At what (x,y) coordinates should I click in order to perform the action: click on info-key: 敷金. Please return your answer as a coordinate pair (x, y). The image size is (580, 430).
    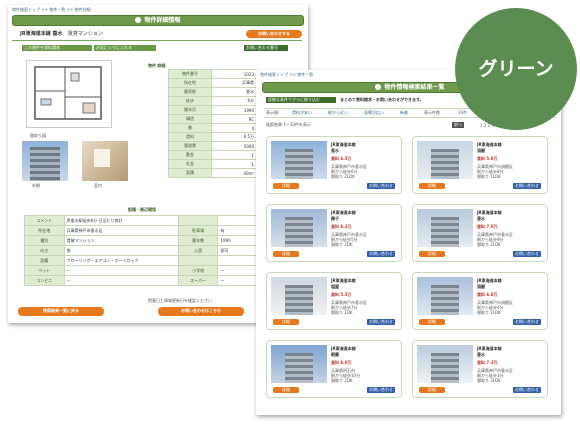
    Looking at the image, I should click on (190, 155).